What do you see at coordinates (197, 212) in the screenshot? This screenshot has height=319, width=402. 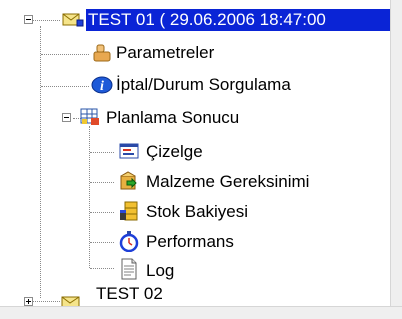 I see `tree-node-label: Stok Bakiyesi` at bounding box center [197, 212].